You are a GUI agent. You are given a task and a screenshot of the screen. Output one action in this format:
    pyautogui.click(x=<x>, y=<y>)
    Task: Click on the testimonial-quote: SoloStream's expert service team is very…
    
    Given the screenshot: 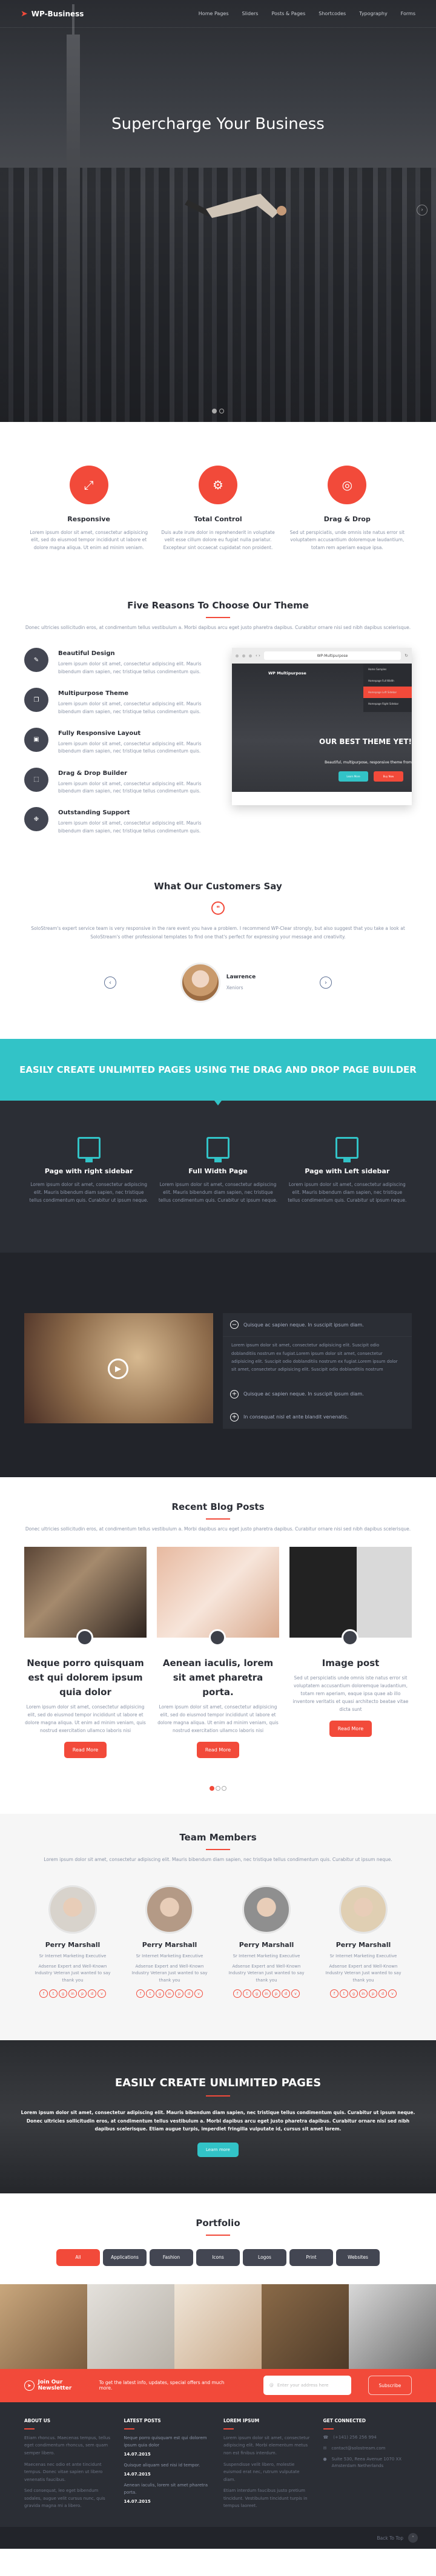 What is the action you would take?
    pyautogui.click(x=218, y=933)
    